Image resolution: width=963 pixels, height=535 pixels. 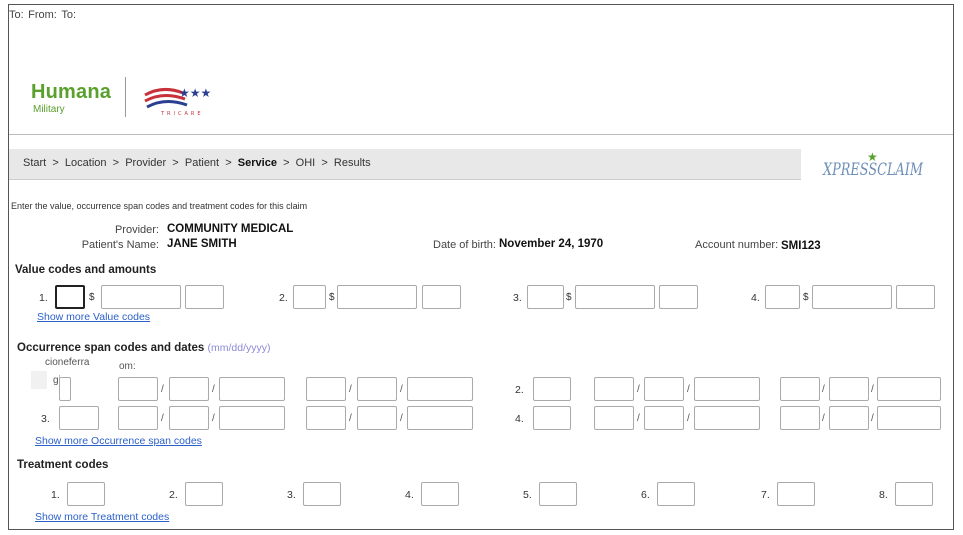 I want to click on treatment-row-number: 8., so click(x=883, y=495).